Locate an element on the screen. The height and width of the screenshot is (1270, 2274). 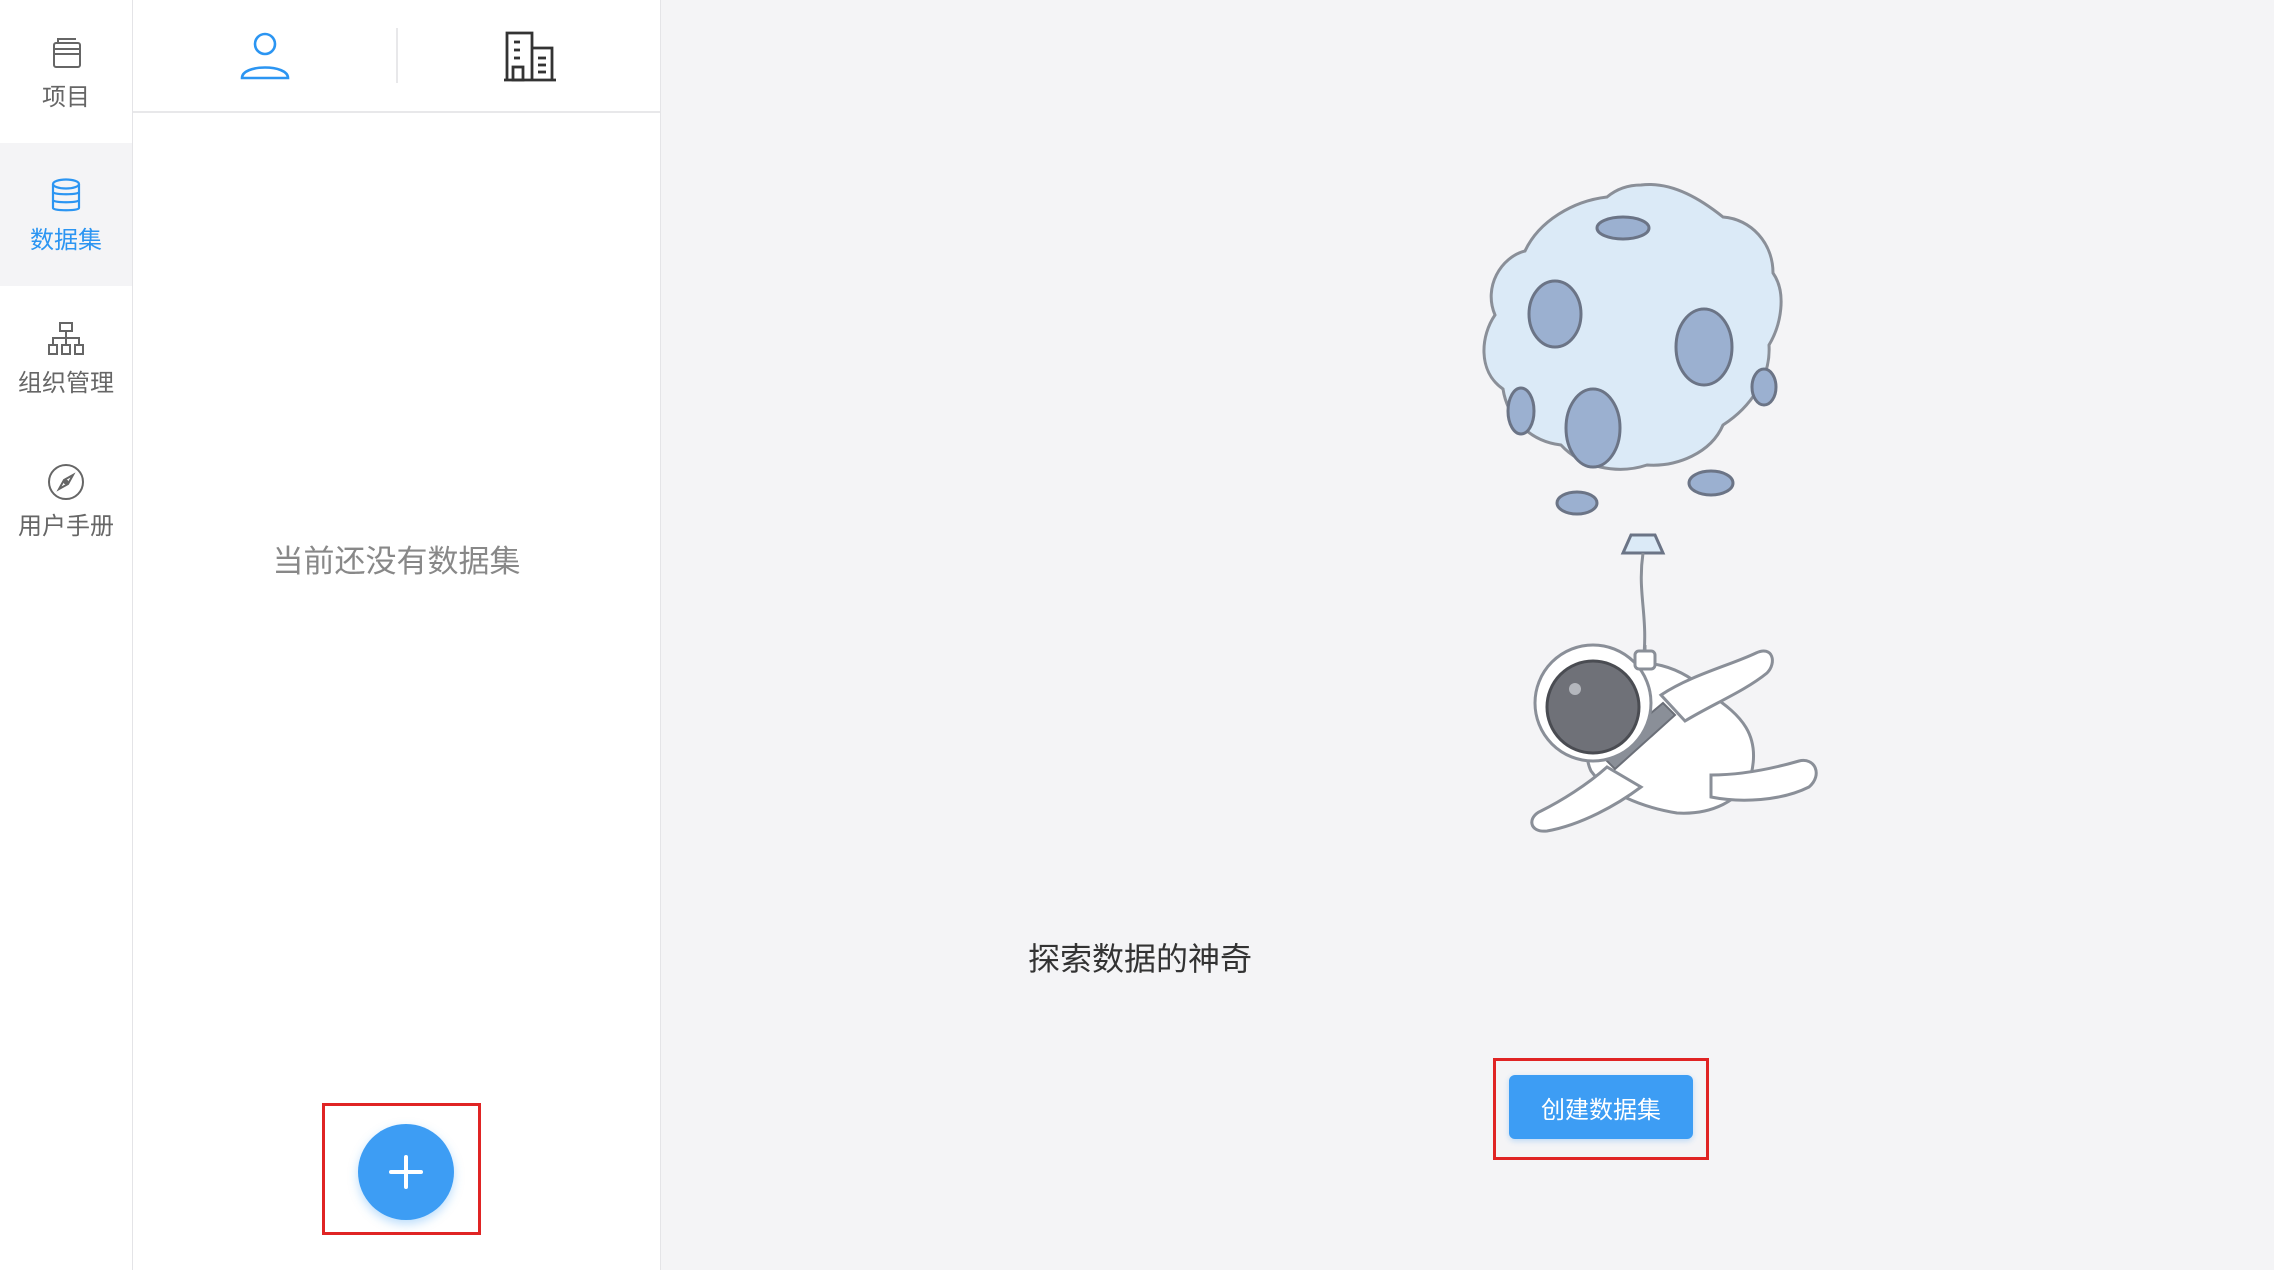
nav-item-user-manual: 用户手册 is located at coordinates (66, 500).